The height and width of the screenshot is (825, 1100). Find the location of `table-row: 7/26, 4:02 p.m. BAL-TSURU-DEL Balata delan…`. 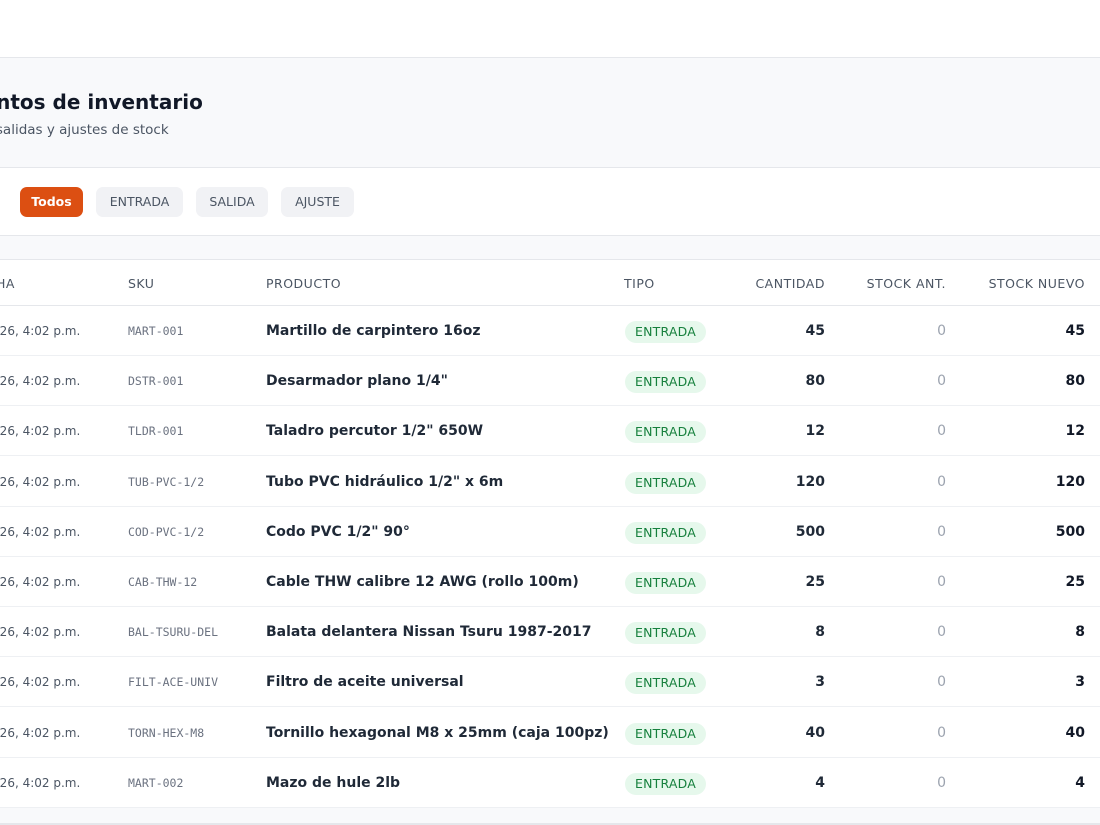

table-row: 7/26, 4:02 p.m. BAL-TSURU-DEL Balata delan… is located at coordinates (550, 632).